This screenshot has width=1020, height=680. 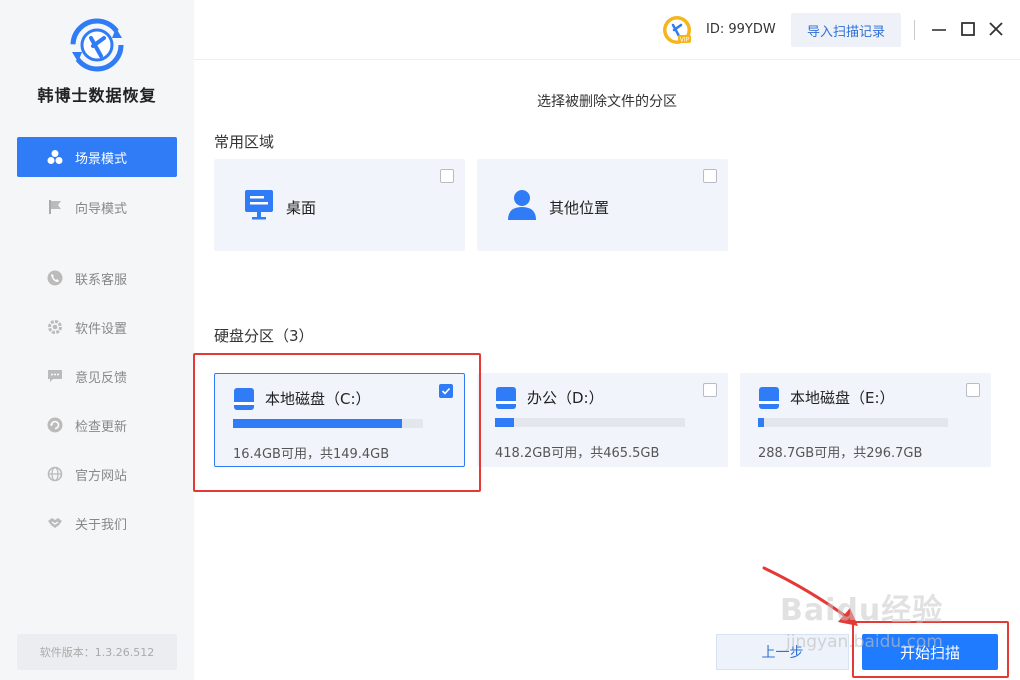 What do you see at coordinates (55, 523) in the screenshot?
I see `handshake-icon` at bounding box center [55, 523].